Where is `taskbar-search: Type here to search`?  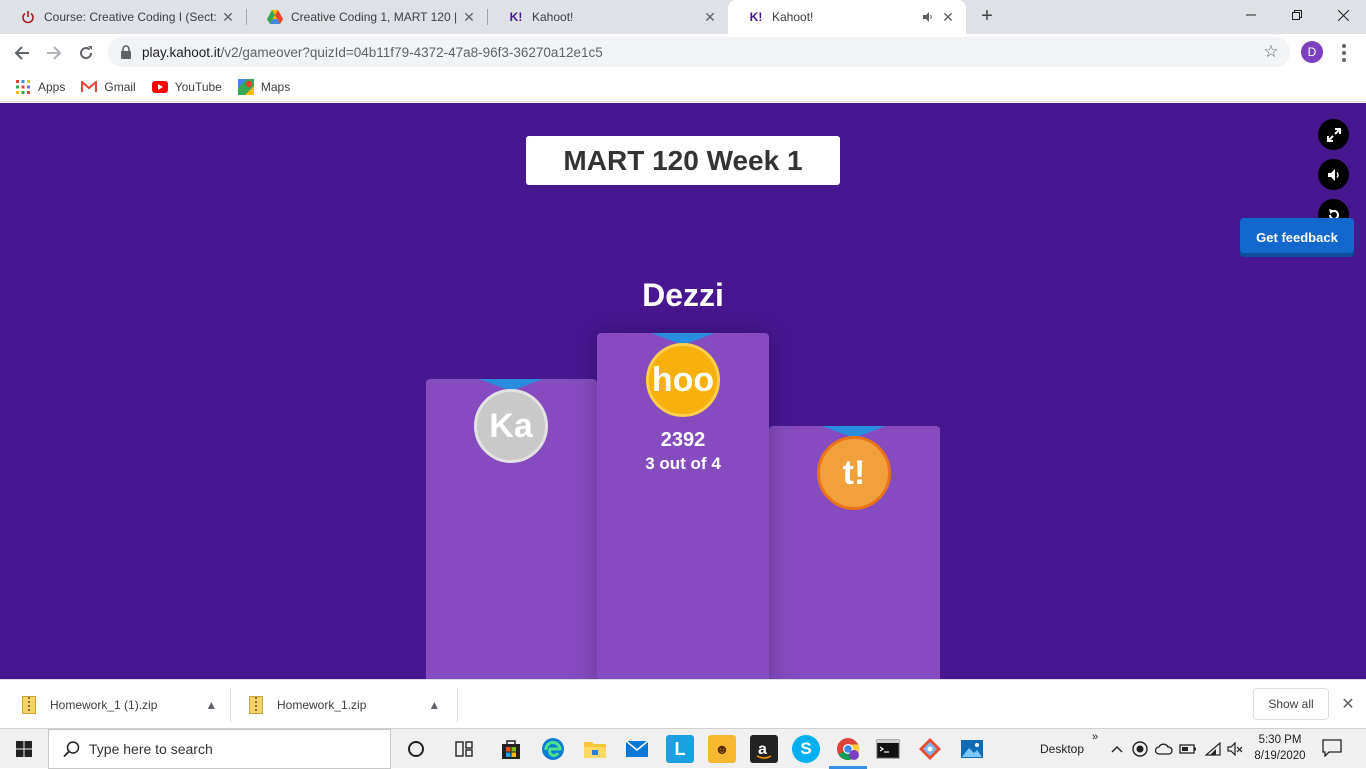
taskbar-search: Type here to search is located at coordinates (219, 749).